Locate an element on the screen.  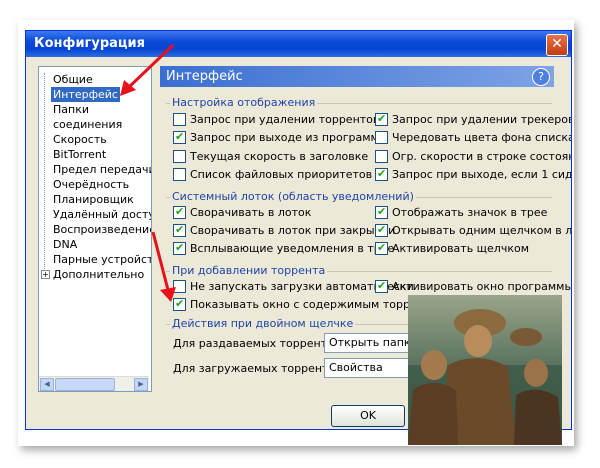
annotation-arrows is located at coordinates (148, 172).